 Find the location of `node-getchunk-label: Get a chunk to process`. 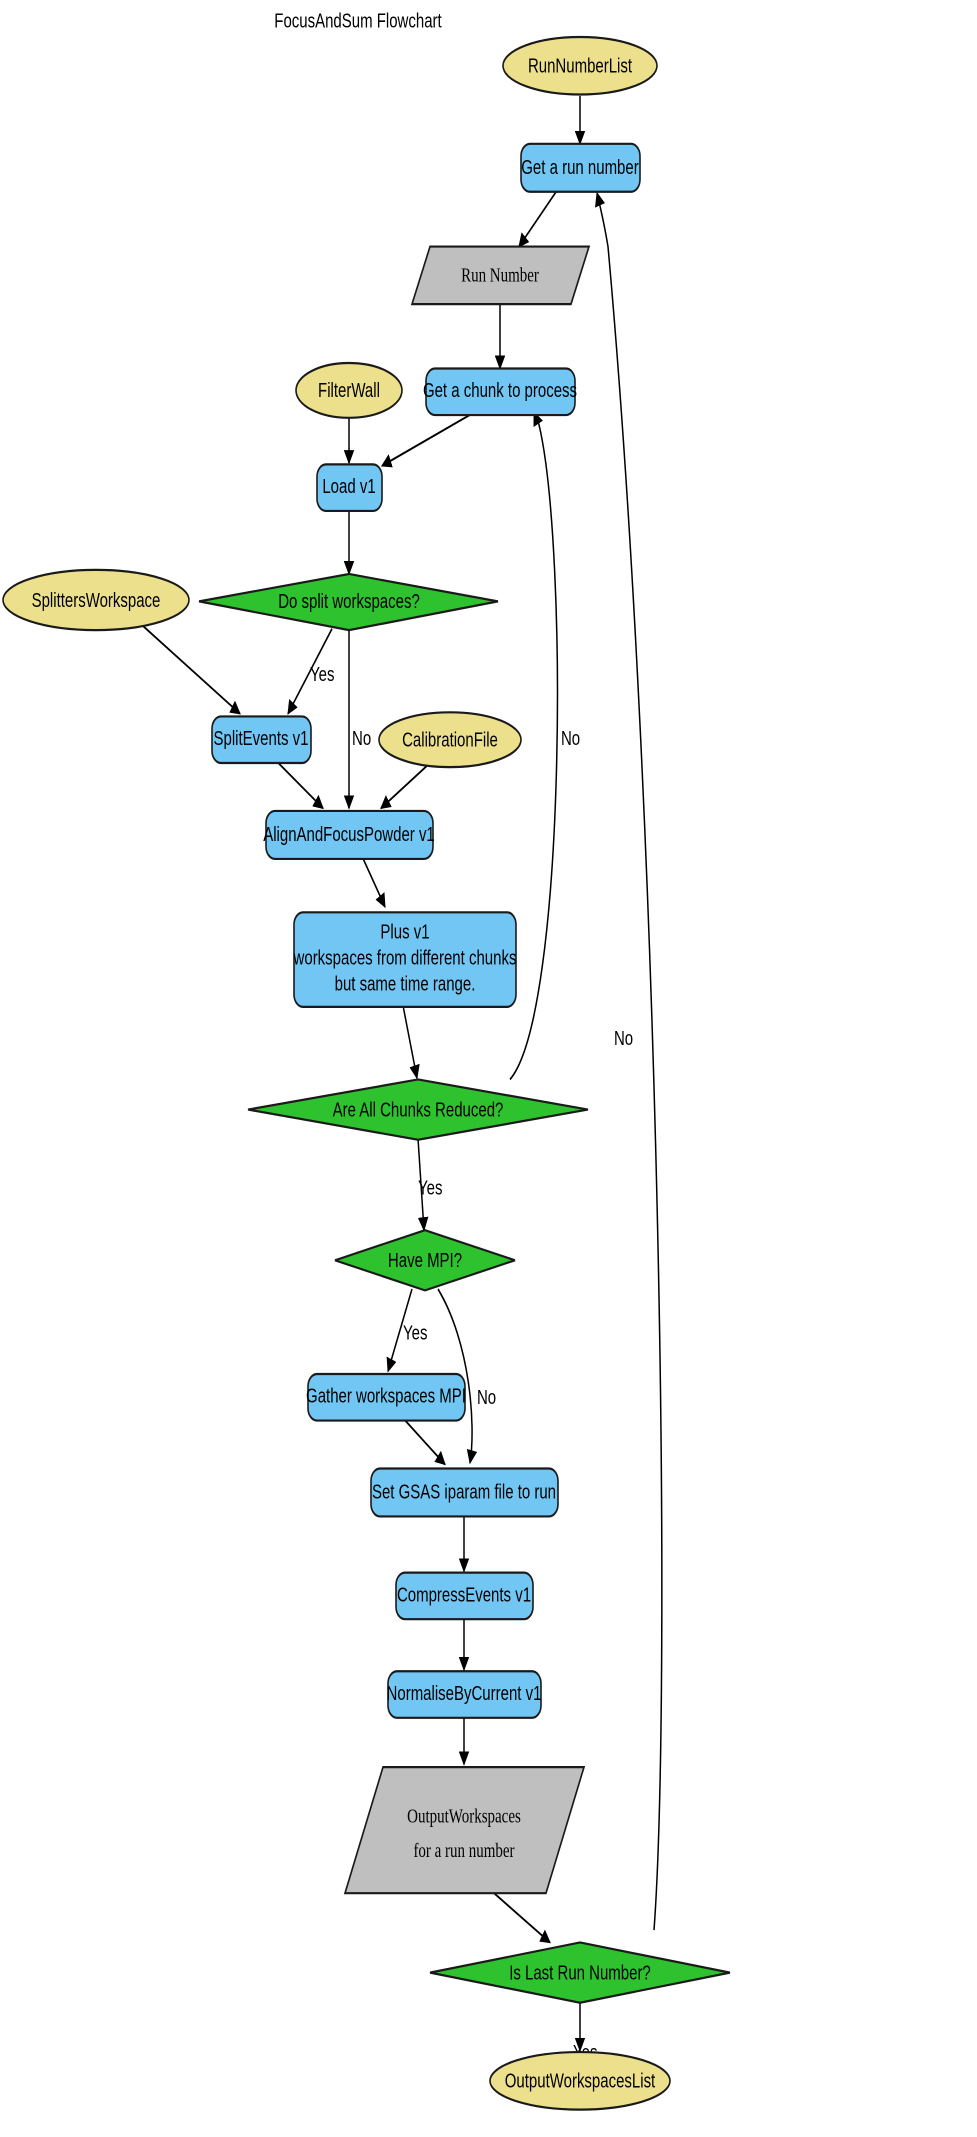

node-getchunk-label: Get a chunk to process is located at coordinates (500, 390).